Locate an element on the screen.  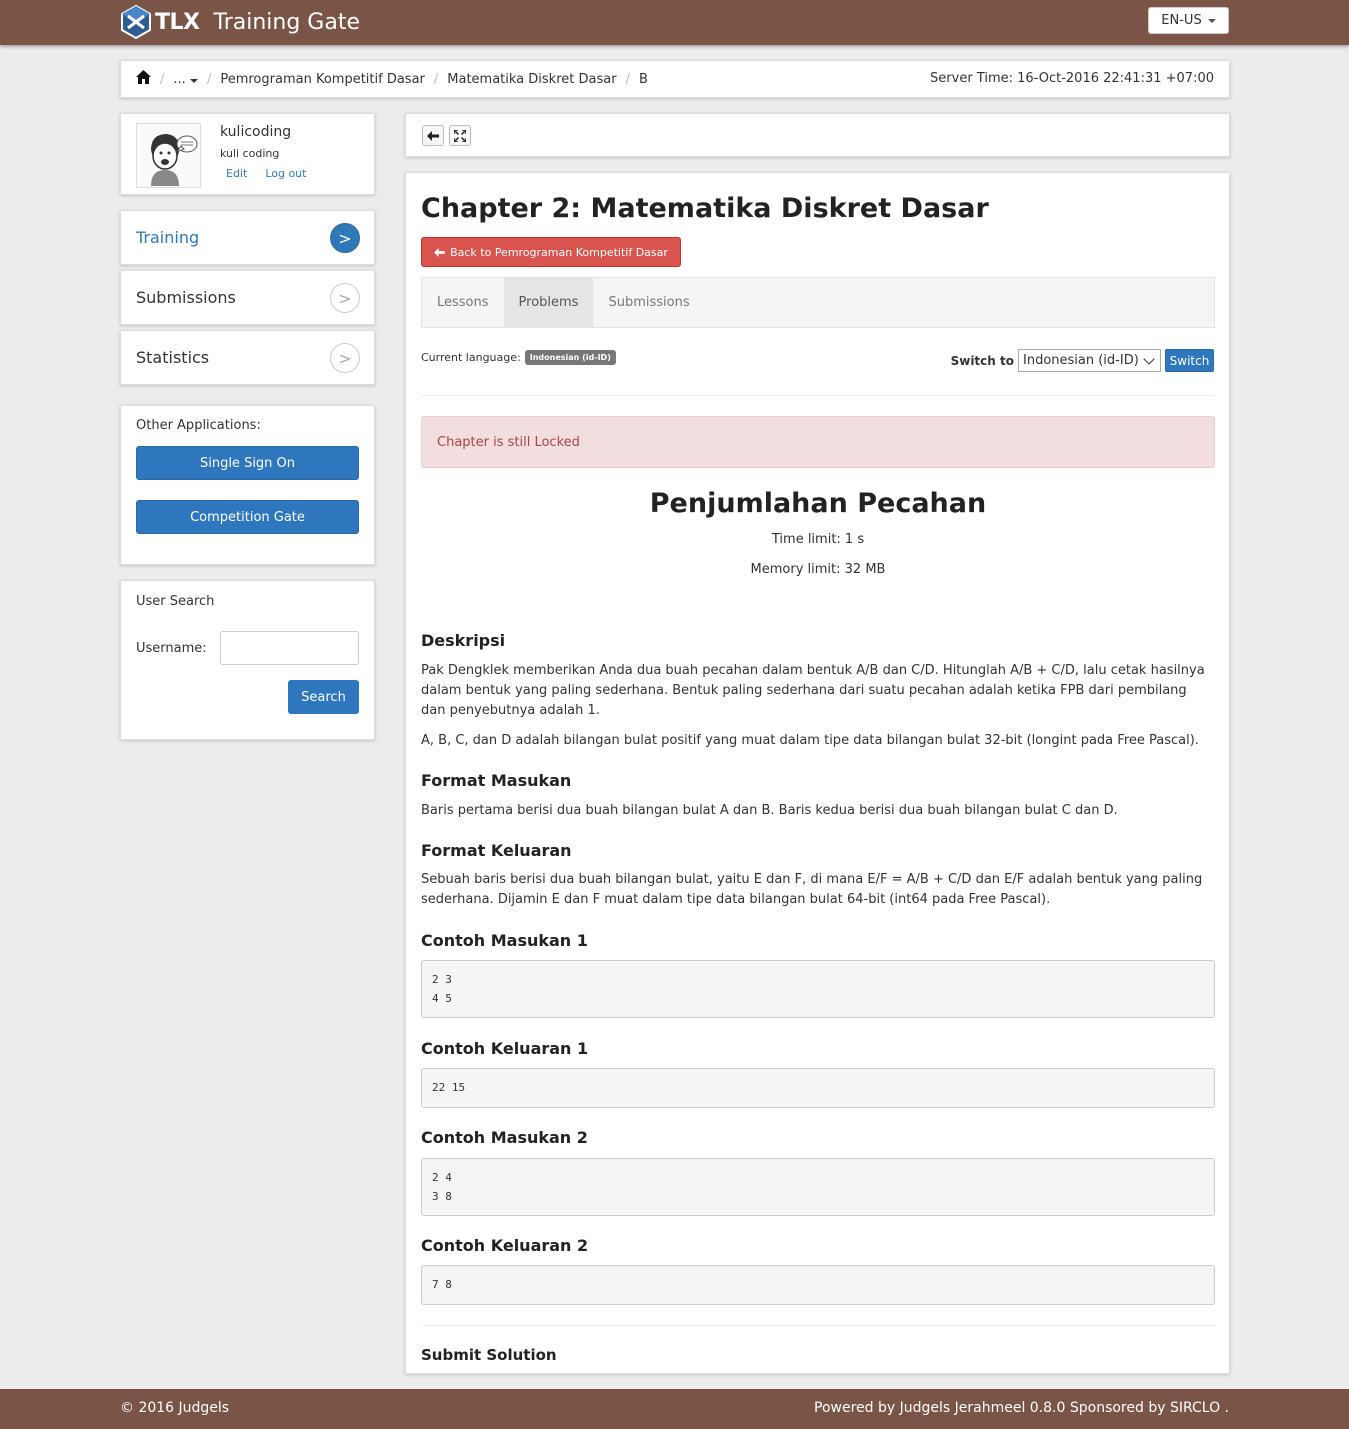
locale-dropdown: EN-US is located at coordinates (1188, 20).